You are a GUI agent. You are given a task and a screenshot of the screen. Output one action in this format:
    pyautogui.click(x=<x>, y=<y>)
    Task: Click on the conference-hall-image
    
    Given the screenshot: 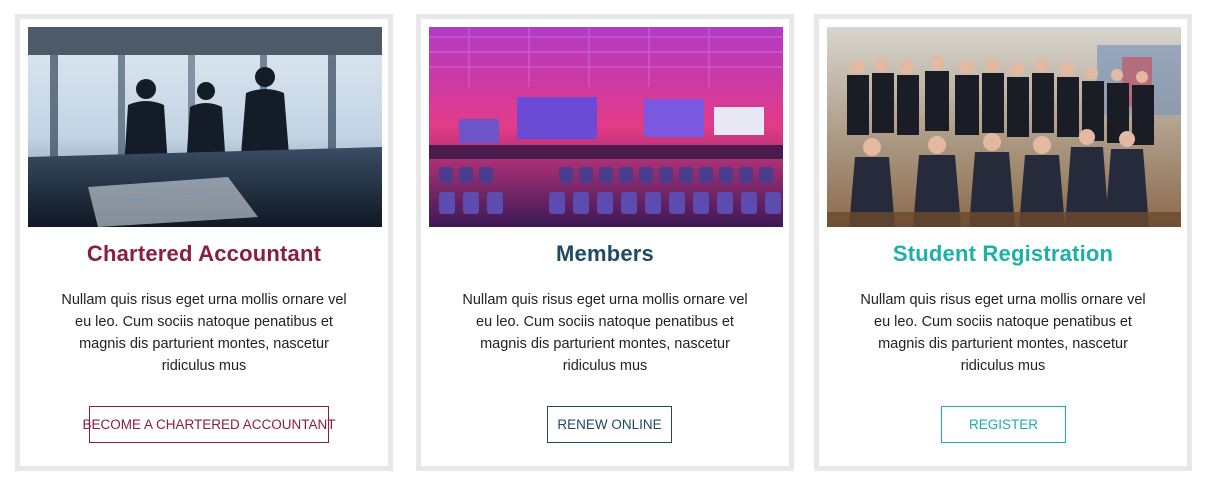 What is the action you would take?
    pyautogui.click(x=606, y=127)
    